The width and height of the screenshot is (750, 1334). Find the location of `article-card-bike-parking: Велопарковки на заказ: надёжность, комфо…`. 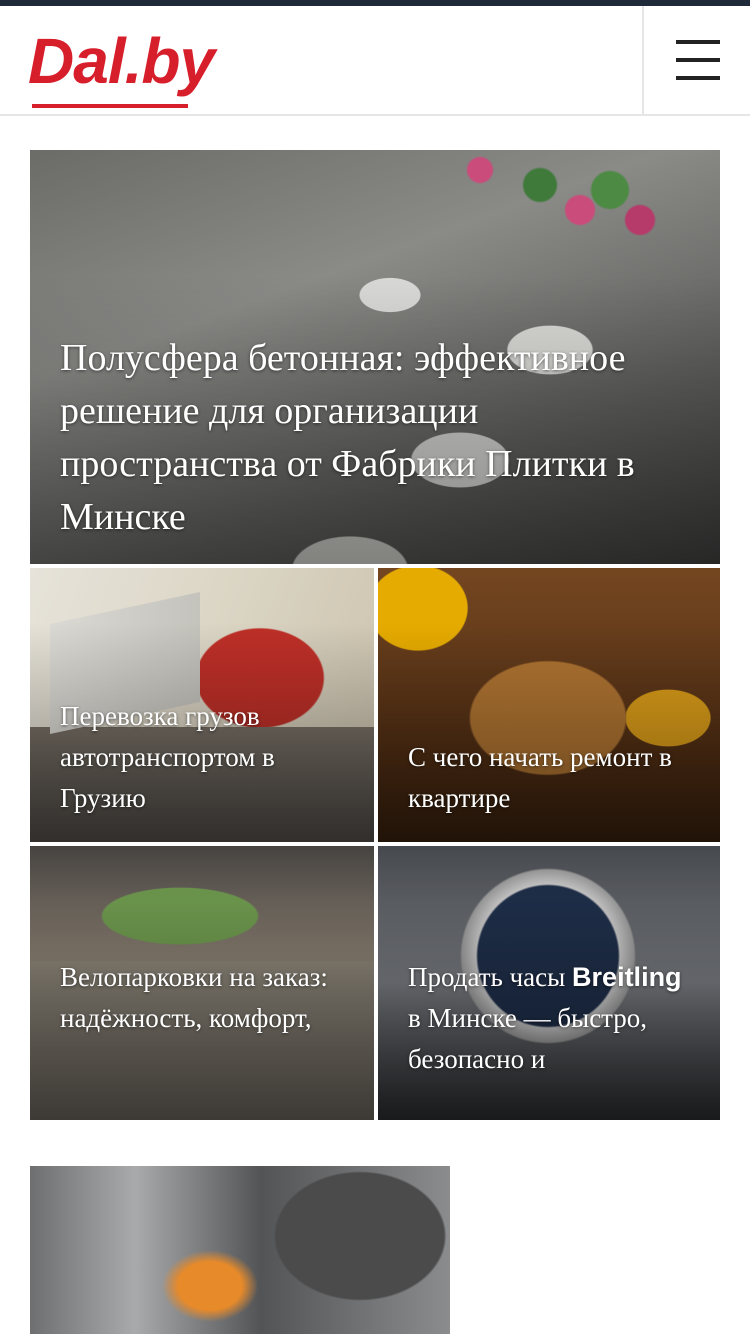

article-card-bike-parking: Велопарковки на заказ: надёжность, комфо… is located at coordinates (202, 983).